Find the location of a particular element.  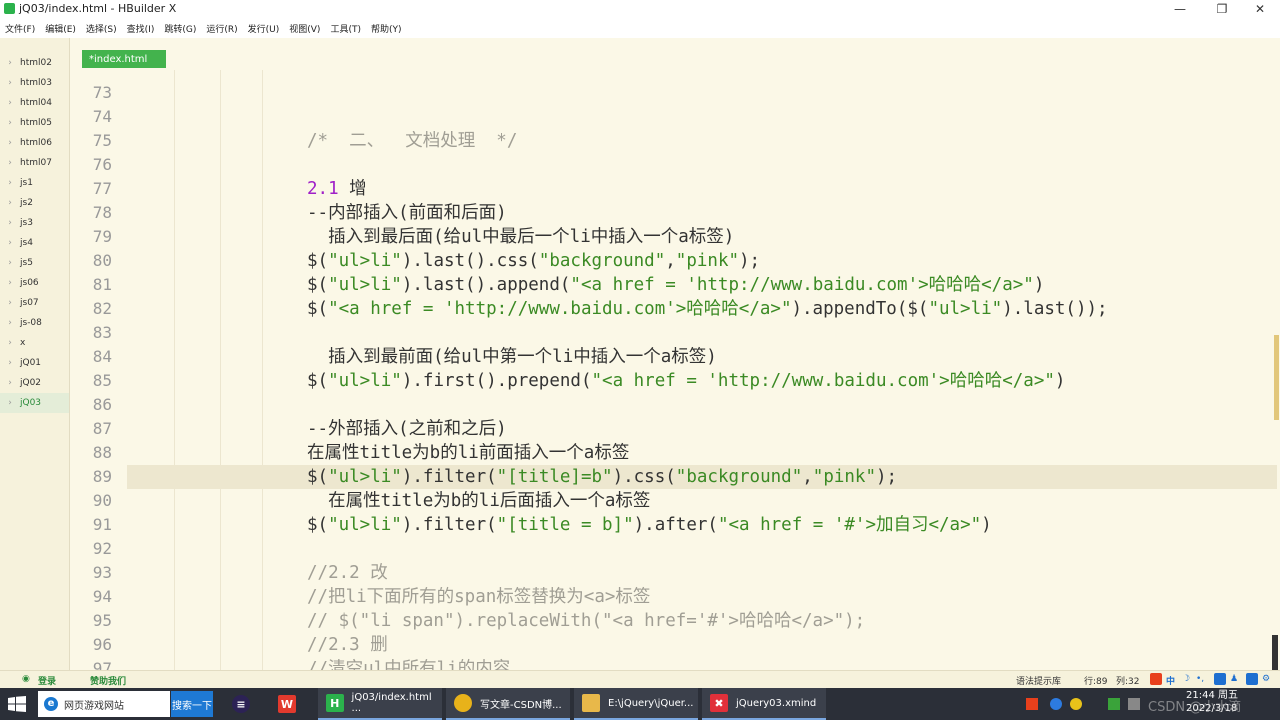

tree-item-label: jQ02 is located at coordinates (31, 383).